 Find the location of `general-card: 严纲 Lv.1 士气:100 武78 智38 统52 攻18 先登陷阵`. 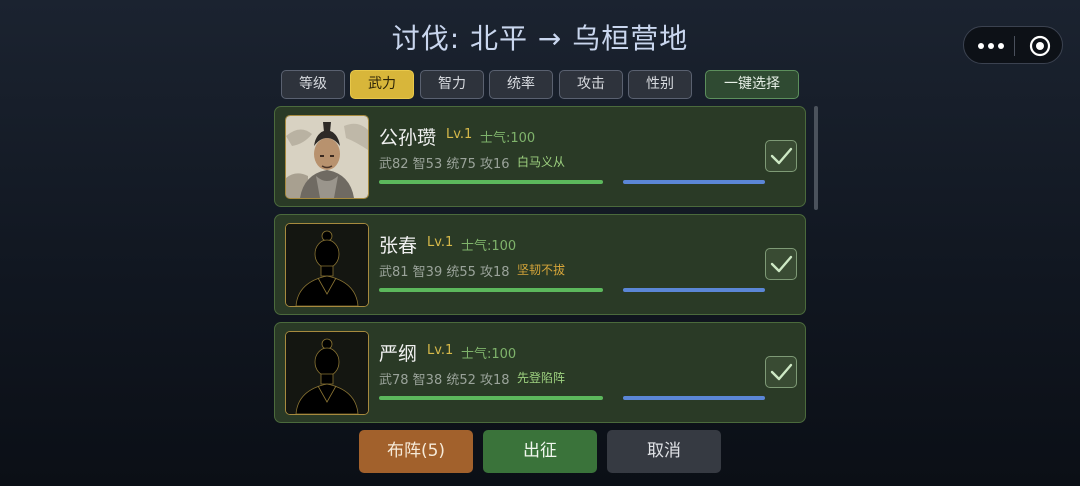

general-card: 严纲 Lv.1 士气:100 武78 智38 统52 攻18 先登陷阵 is located at coordinates (540, 372).